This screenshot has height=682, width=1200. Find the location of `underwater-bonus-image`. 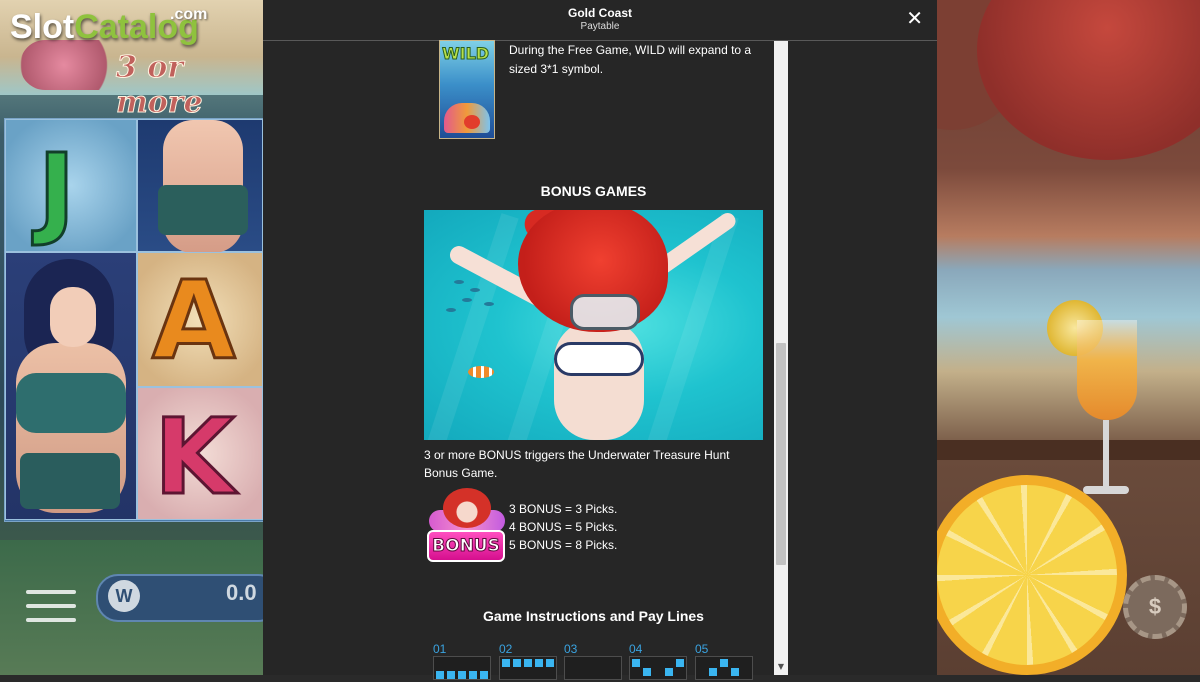

underwater-bonus-image is located at coordinates (593, 325).